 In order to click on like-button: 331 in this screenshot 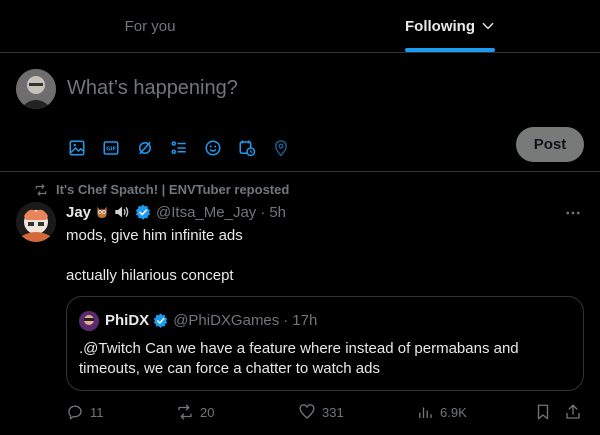, I will do `click(321, 412)`.